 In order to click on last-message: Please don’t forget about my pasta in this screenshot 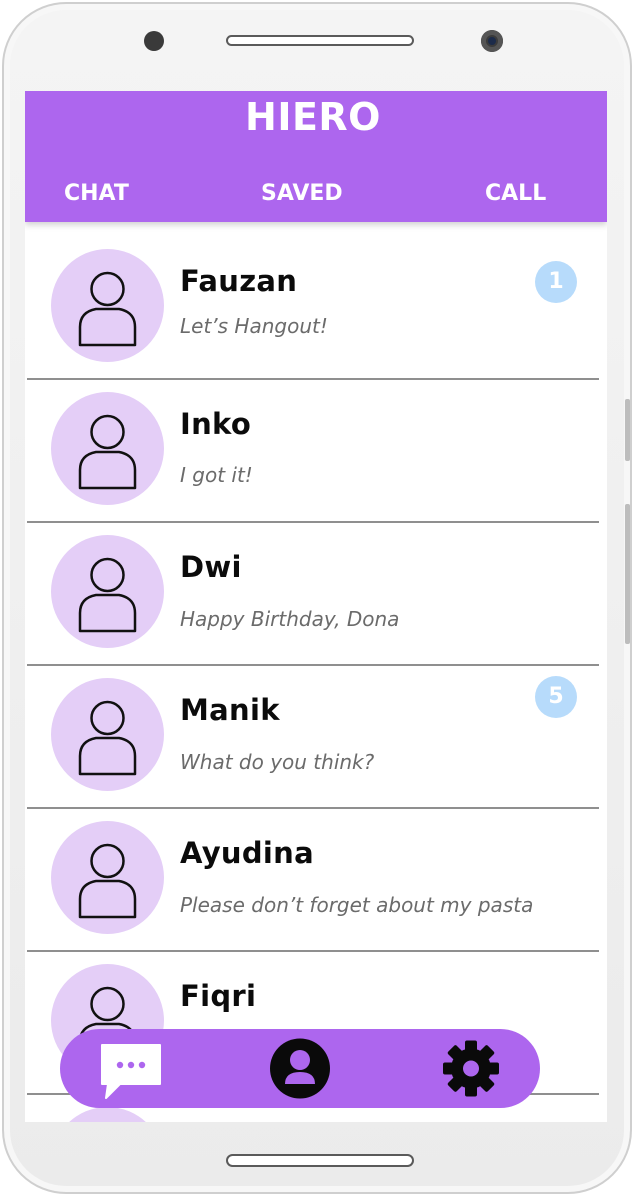, I will do `click(357, 905)`.